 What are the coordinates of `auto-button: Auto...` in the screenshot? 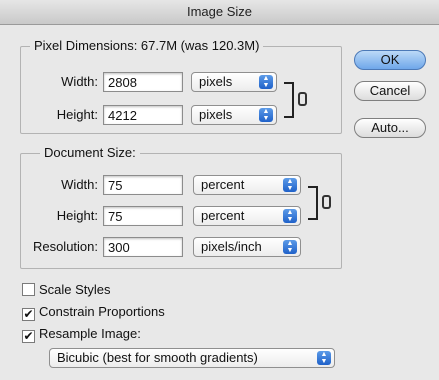 It's located at (390, 128).